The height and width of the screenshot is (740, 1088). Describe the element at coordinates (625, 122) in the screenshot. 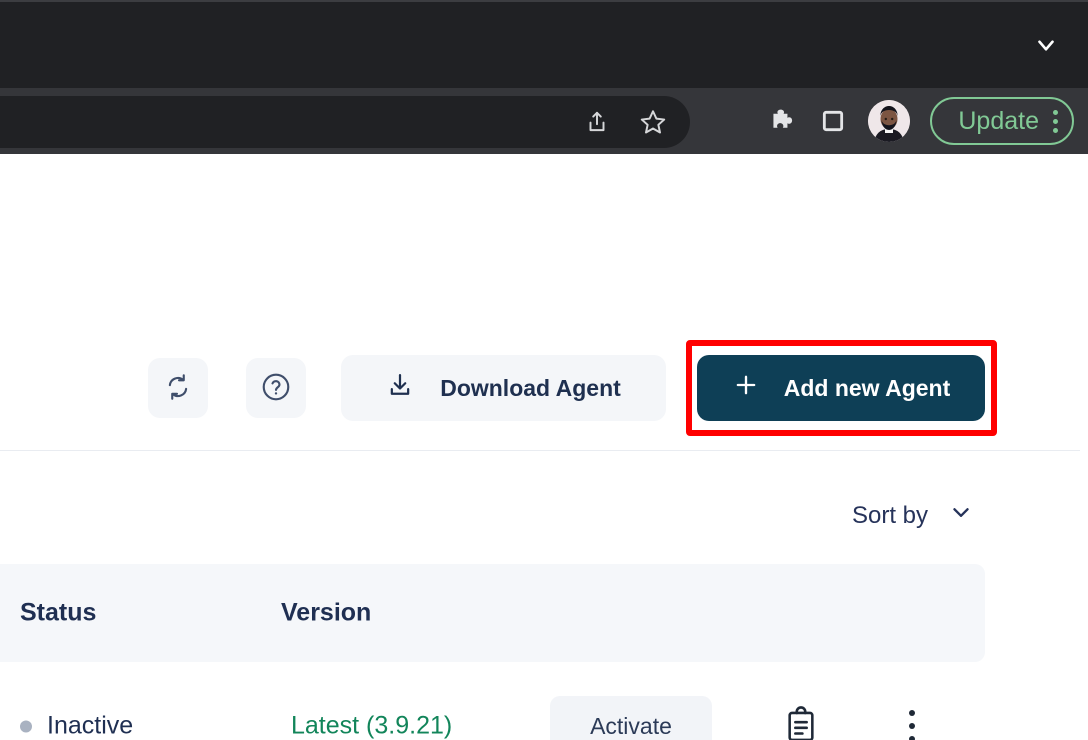

I see `address-bar-actions` at that location.